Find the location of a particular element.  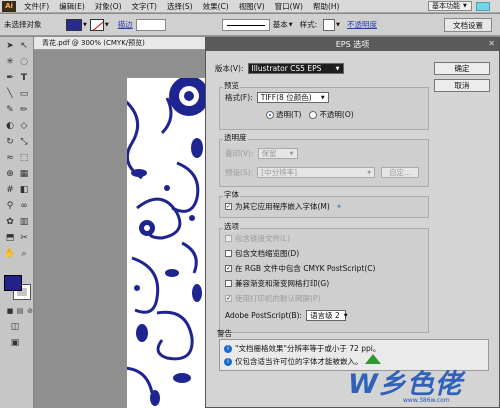

menu-window: 窗口(W) is located at coordinates (289, 6).